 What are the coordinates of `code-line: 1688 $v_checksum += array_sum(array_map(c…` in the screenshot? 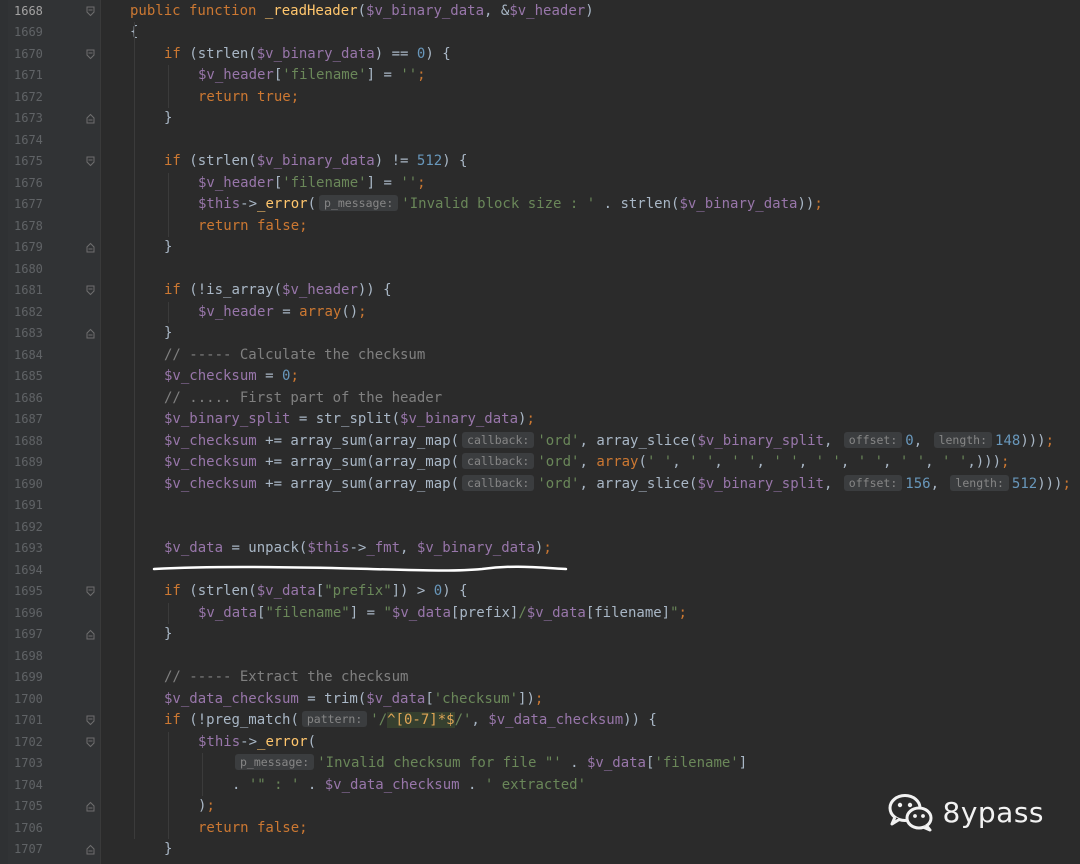 It's located at (540, 442).